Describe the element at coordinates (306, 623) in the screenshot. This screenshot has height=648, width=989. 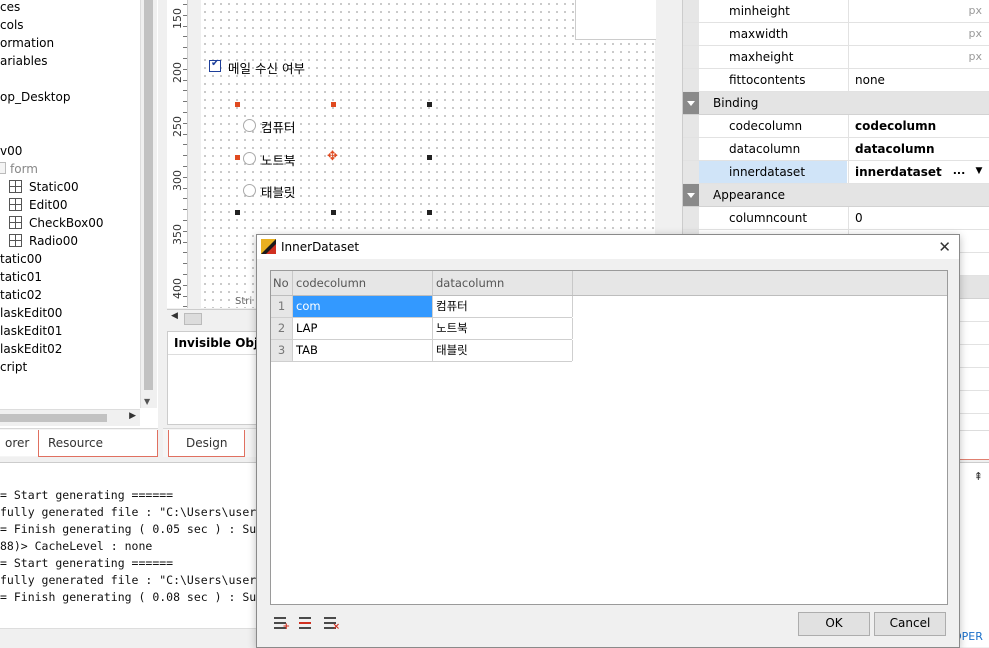
I see `insert-row-icon` at that location.